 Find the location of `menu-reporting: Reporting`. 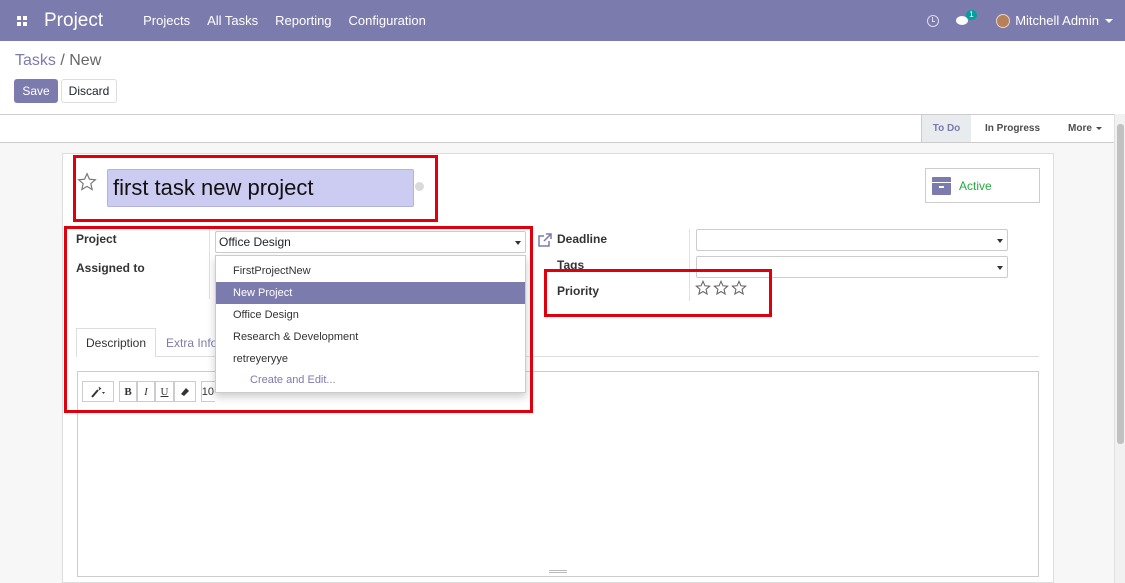

menu-reporting: Reporting is located at coordinates (303, 20).